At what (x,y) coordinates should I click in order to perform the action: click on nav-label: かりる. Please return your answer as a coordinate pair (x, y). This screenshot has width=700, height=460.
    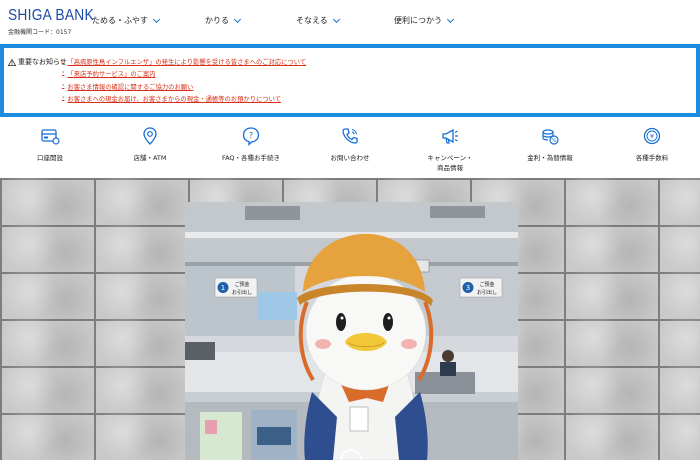
    Looking at the image, I should click on (217, 20).